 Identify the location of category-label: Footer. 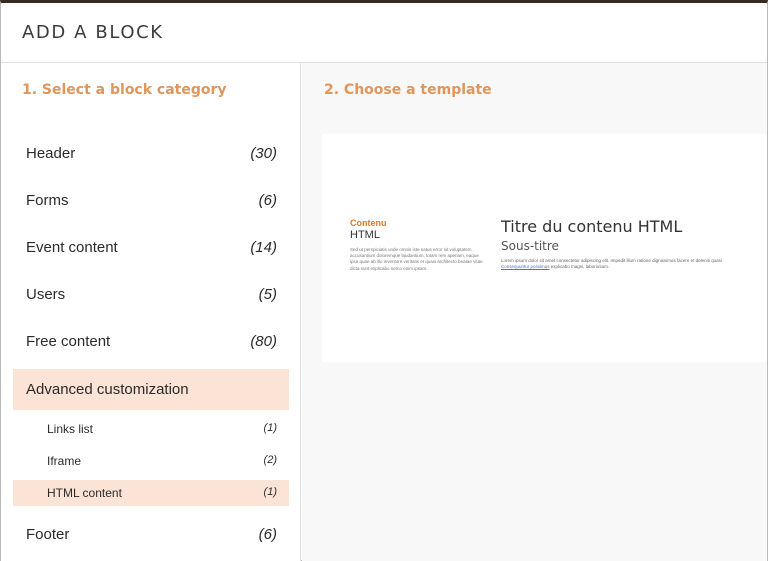
(48, 534).